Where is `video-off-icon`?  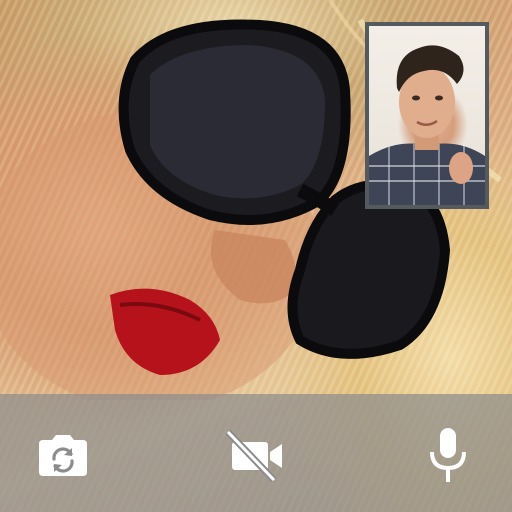
video-off-icon is located at coordinates (253, 456).